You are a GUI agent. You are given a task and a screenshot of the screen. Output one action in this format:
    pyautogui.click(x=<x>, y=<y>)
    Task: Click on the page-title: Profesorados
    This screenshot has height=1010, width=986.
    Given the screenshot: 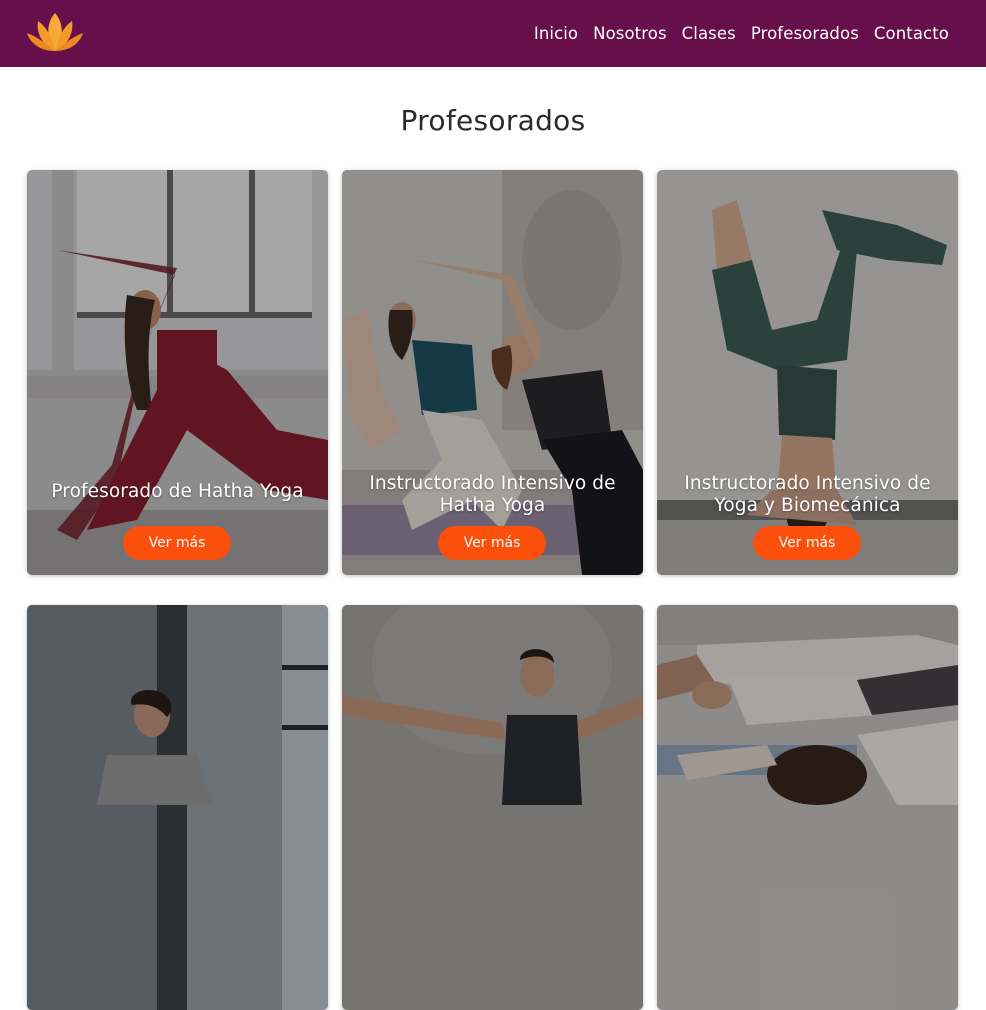 What is the action you would take?
    pyautogui.click(x=493, y=120)
    